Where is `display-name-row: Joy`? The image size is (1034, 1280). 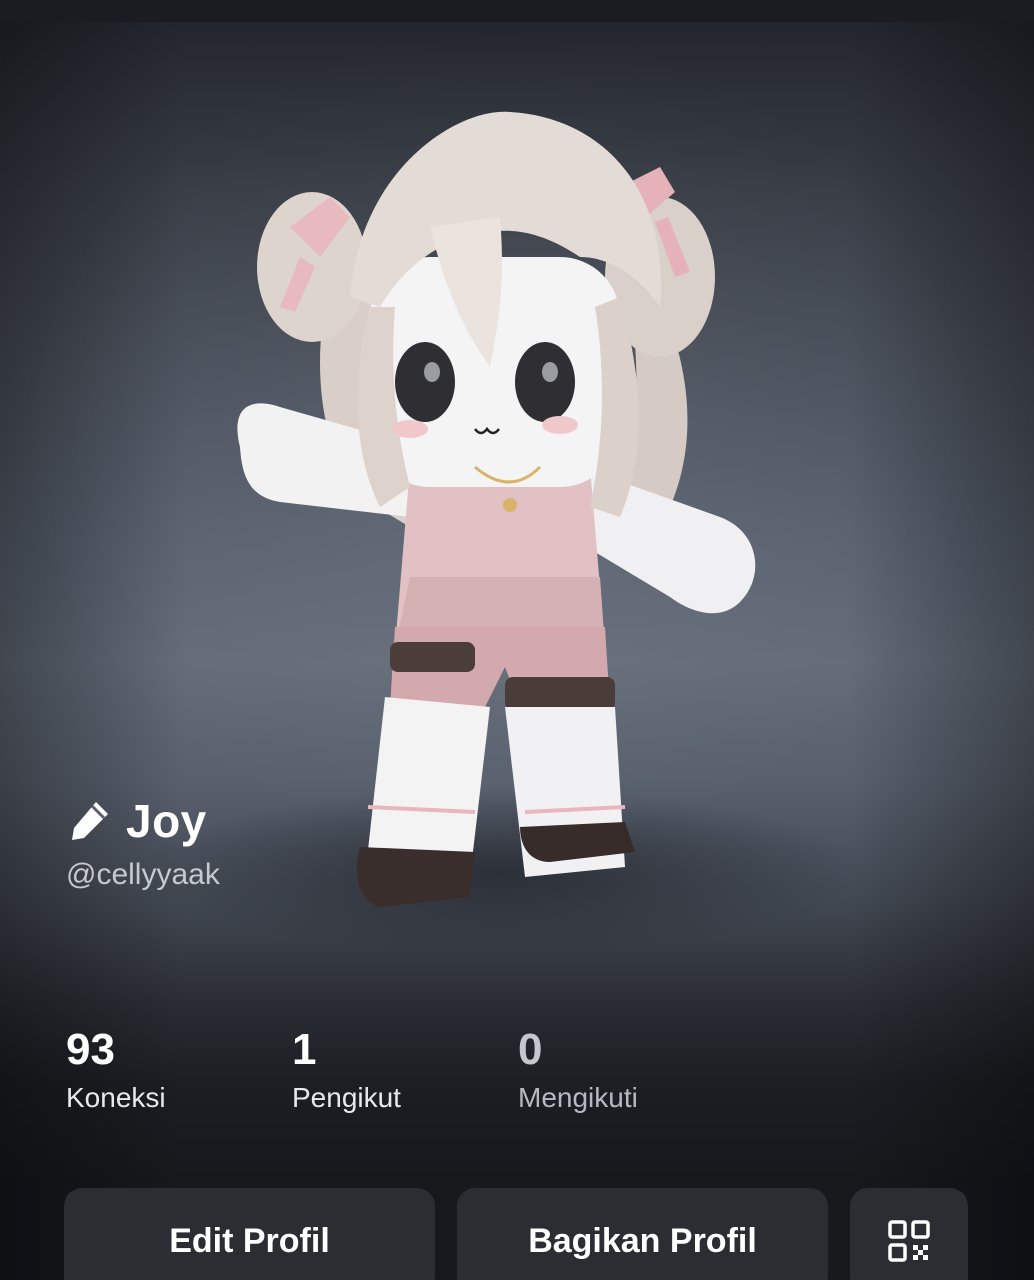
display-name-row: Joy is located at coordinates (143, 821).